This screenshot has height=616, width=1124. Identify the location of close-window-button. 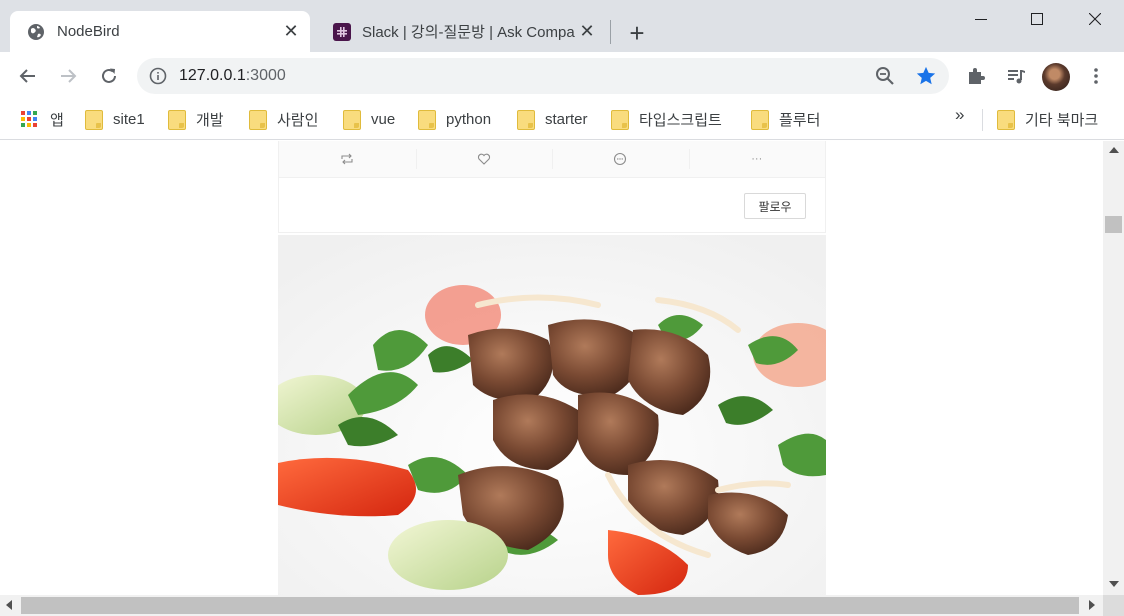
(1095, 19).